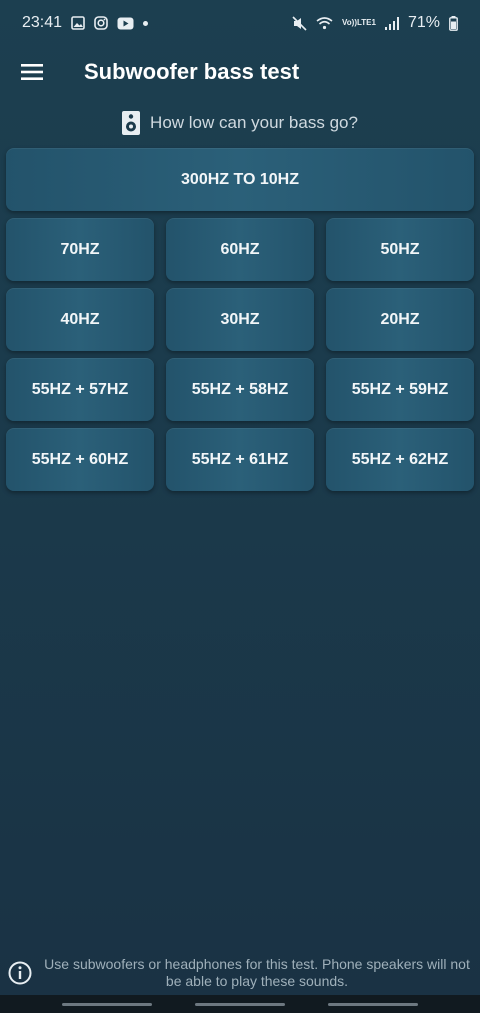 The image size is (480, 1013). I want to click on nav-home-handle, so click(239, 1004).